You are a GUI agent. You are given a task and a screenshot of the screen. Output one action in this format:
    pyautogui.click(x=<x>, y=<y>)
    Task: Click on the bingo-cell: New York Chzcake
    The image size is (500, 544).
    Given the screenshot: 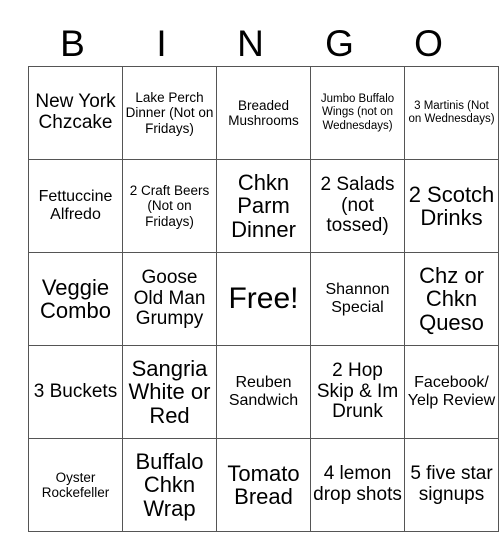 What is the action you would take?
    pyautogui.click(x=75, y=113)
    